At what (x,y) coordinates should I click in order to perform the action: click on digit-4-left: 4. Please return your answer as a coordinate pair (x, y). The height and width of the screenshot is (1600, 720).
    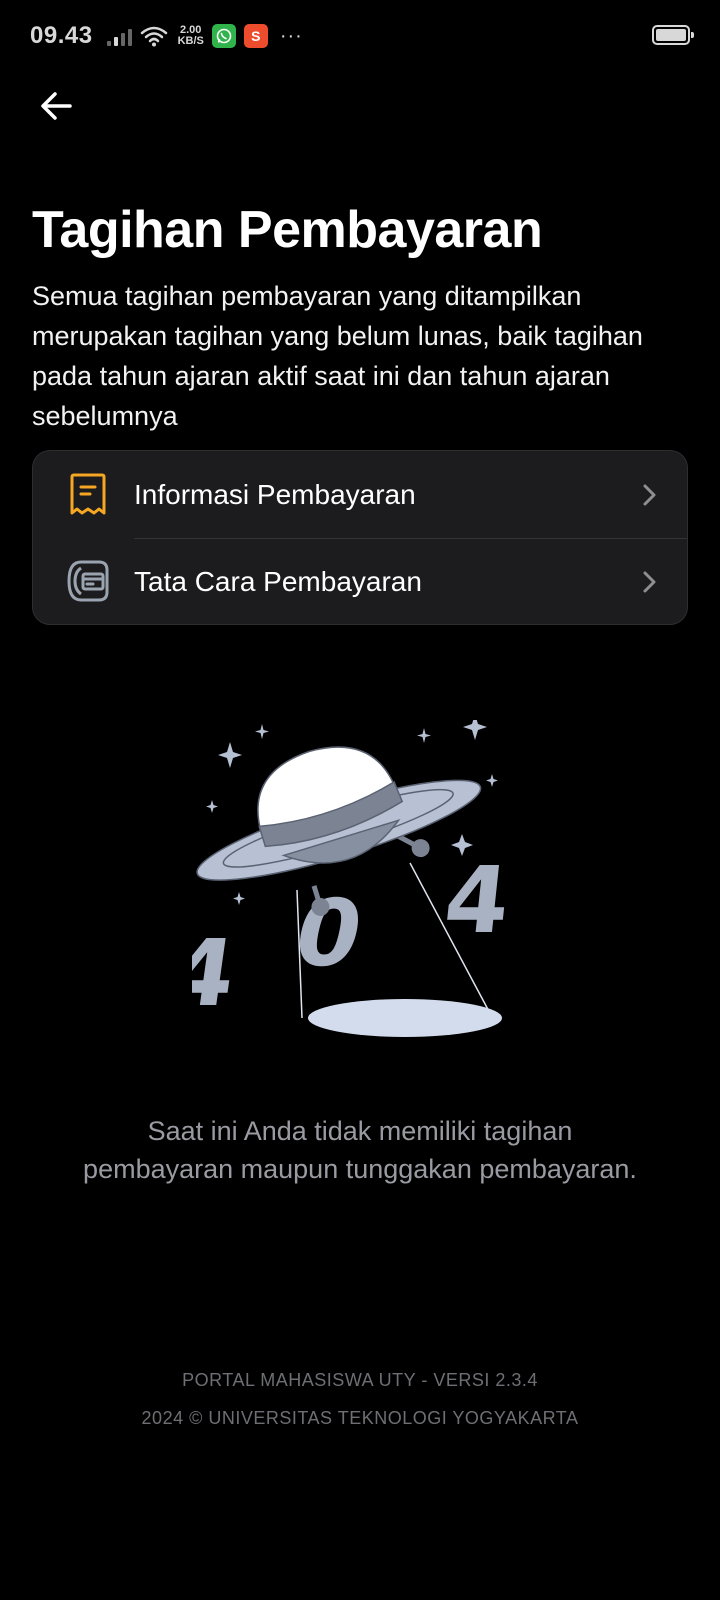
    Looking at the image, I should click on (217, 972).